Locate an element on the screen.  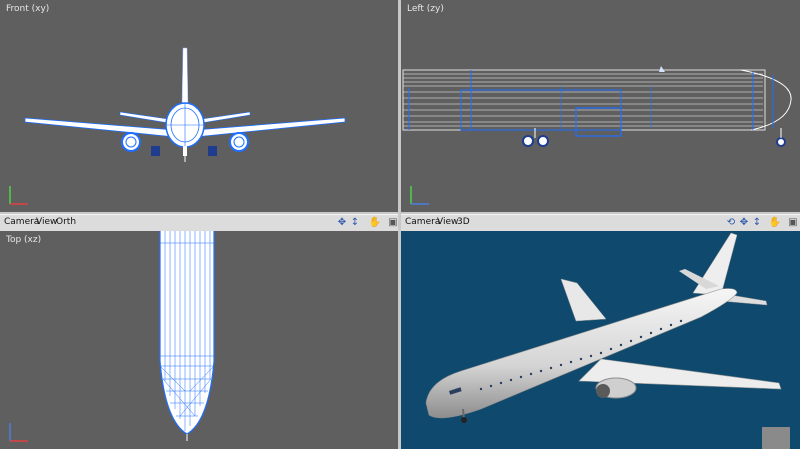
axis-gizmo-left is located at coordinates (419, 195).